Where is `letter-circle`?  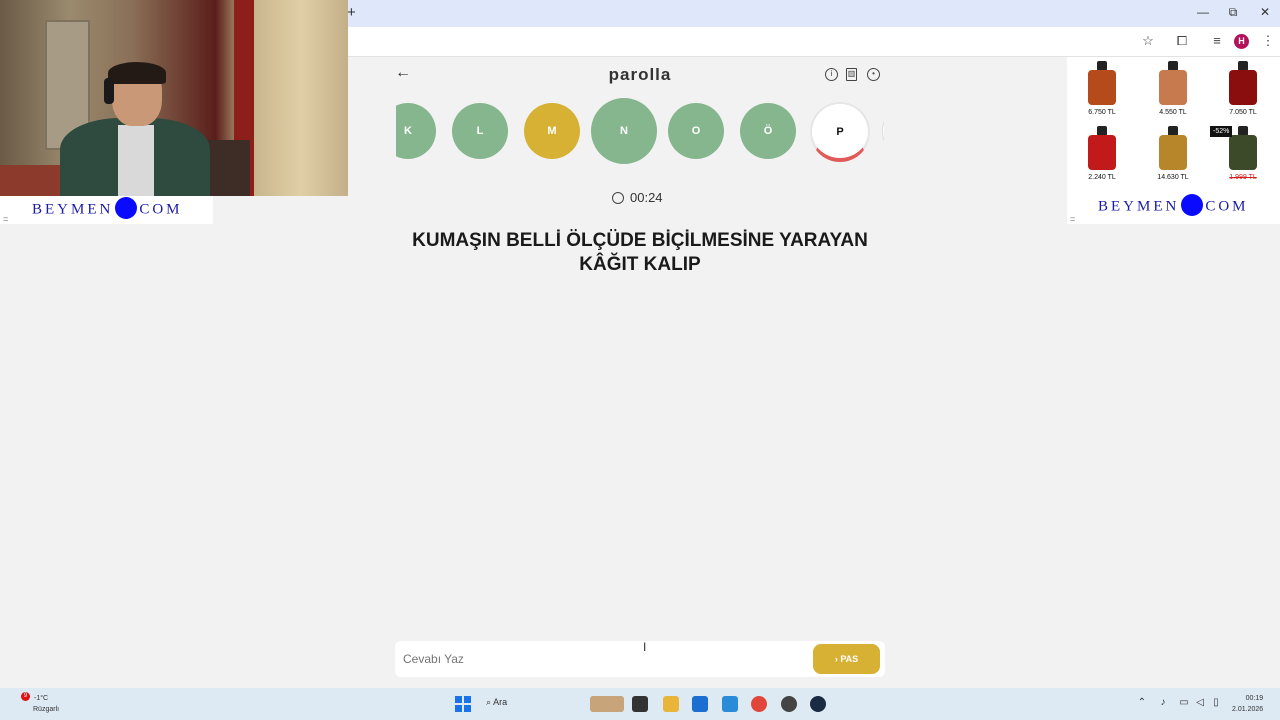
letter-circle is located at coordinates (883, 131).